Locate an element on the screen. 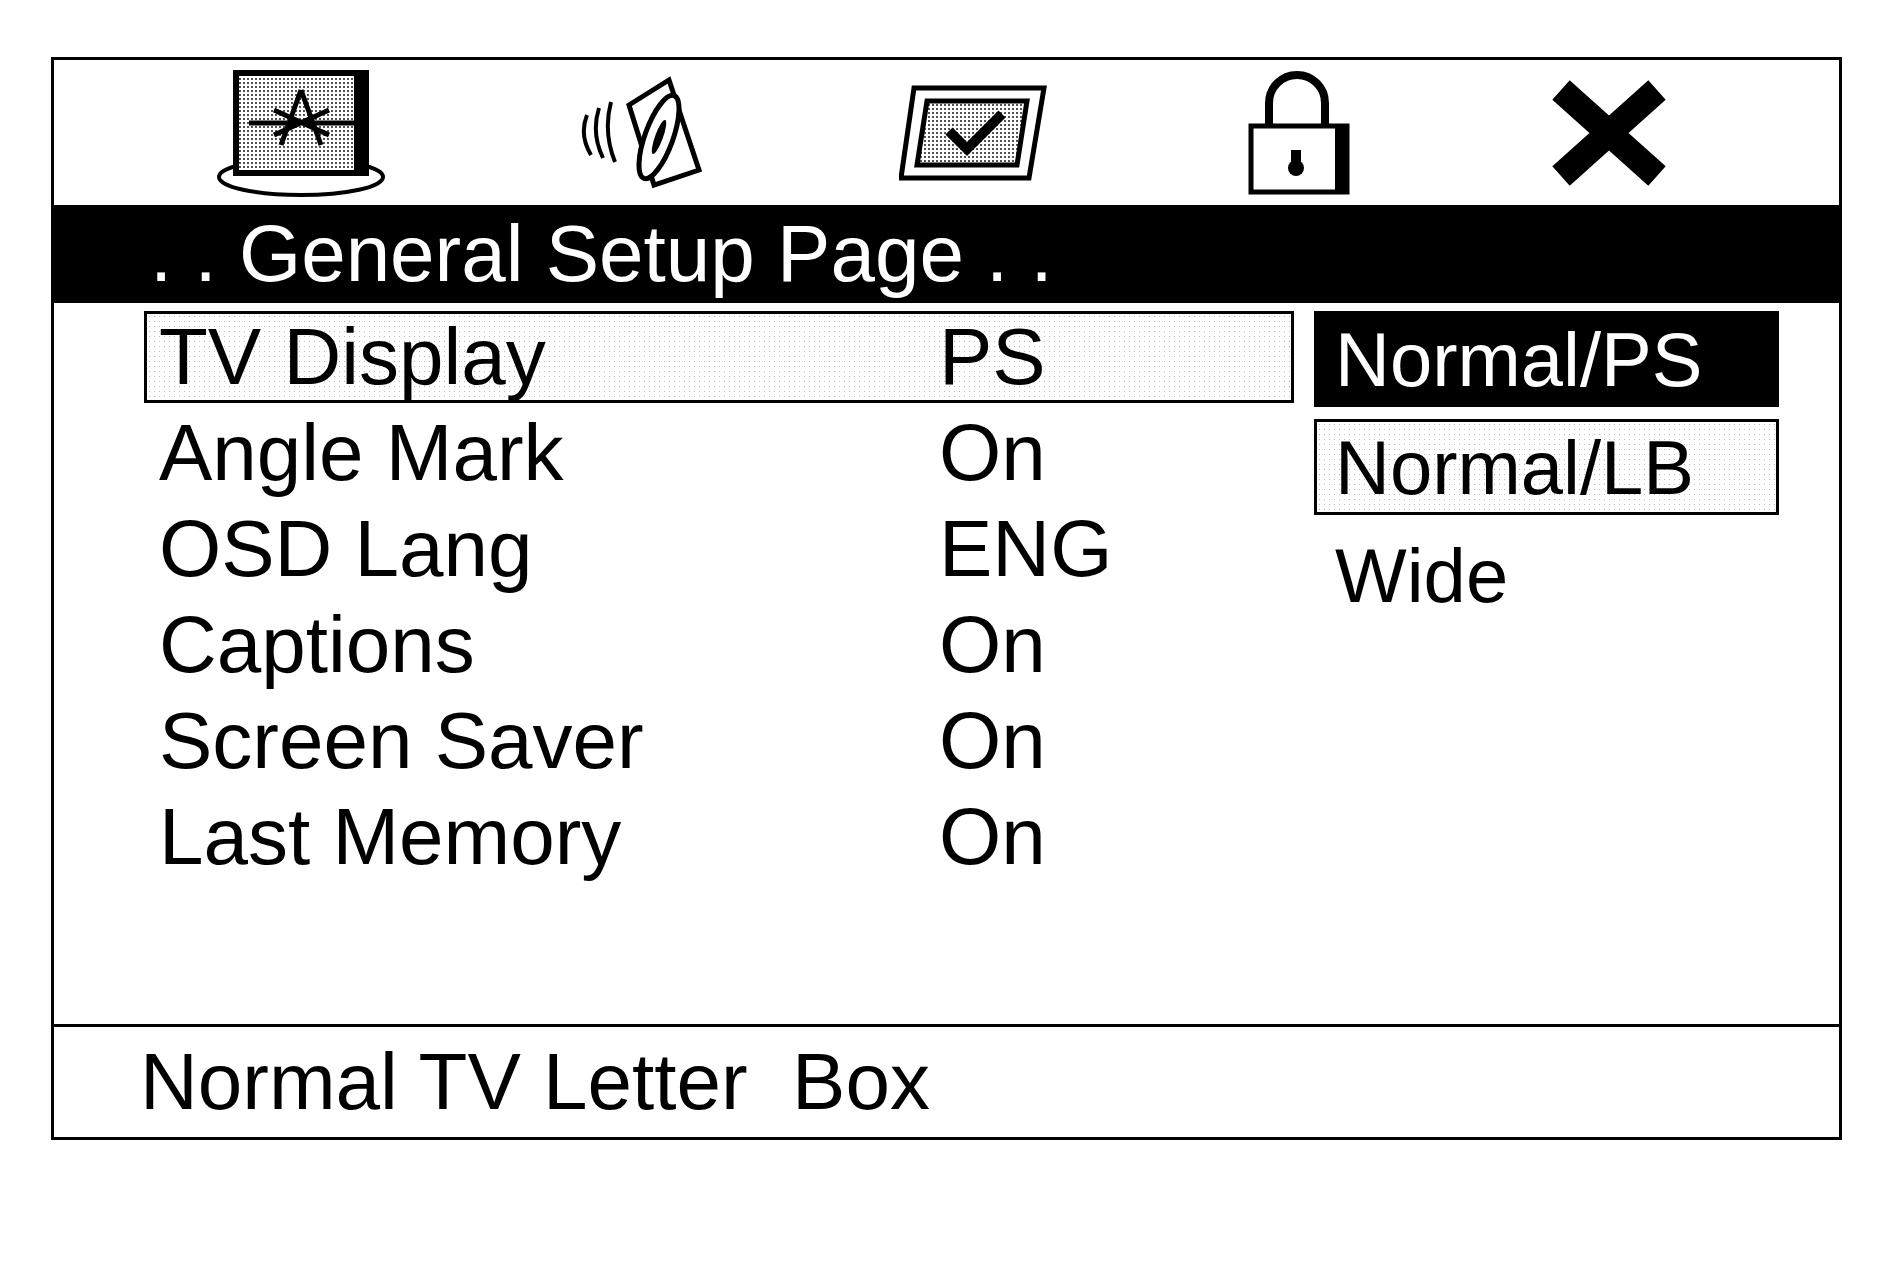 This screenshot has width=1893, height=1272. setting-label: Screen Saver is located at coordinates (401, 741).